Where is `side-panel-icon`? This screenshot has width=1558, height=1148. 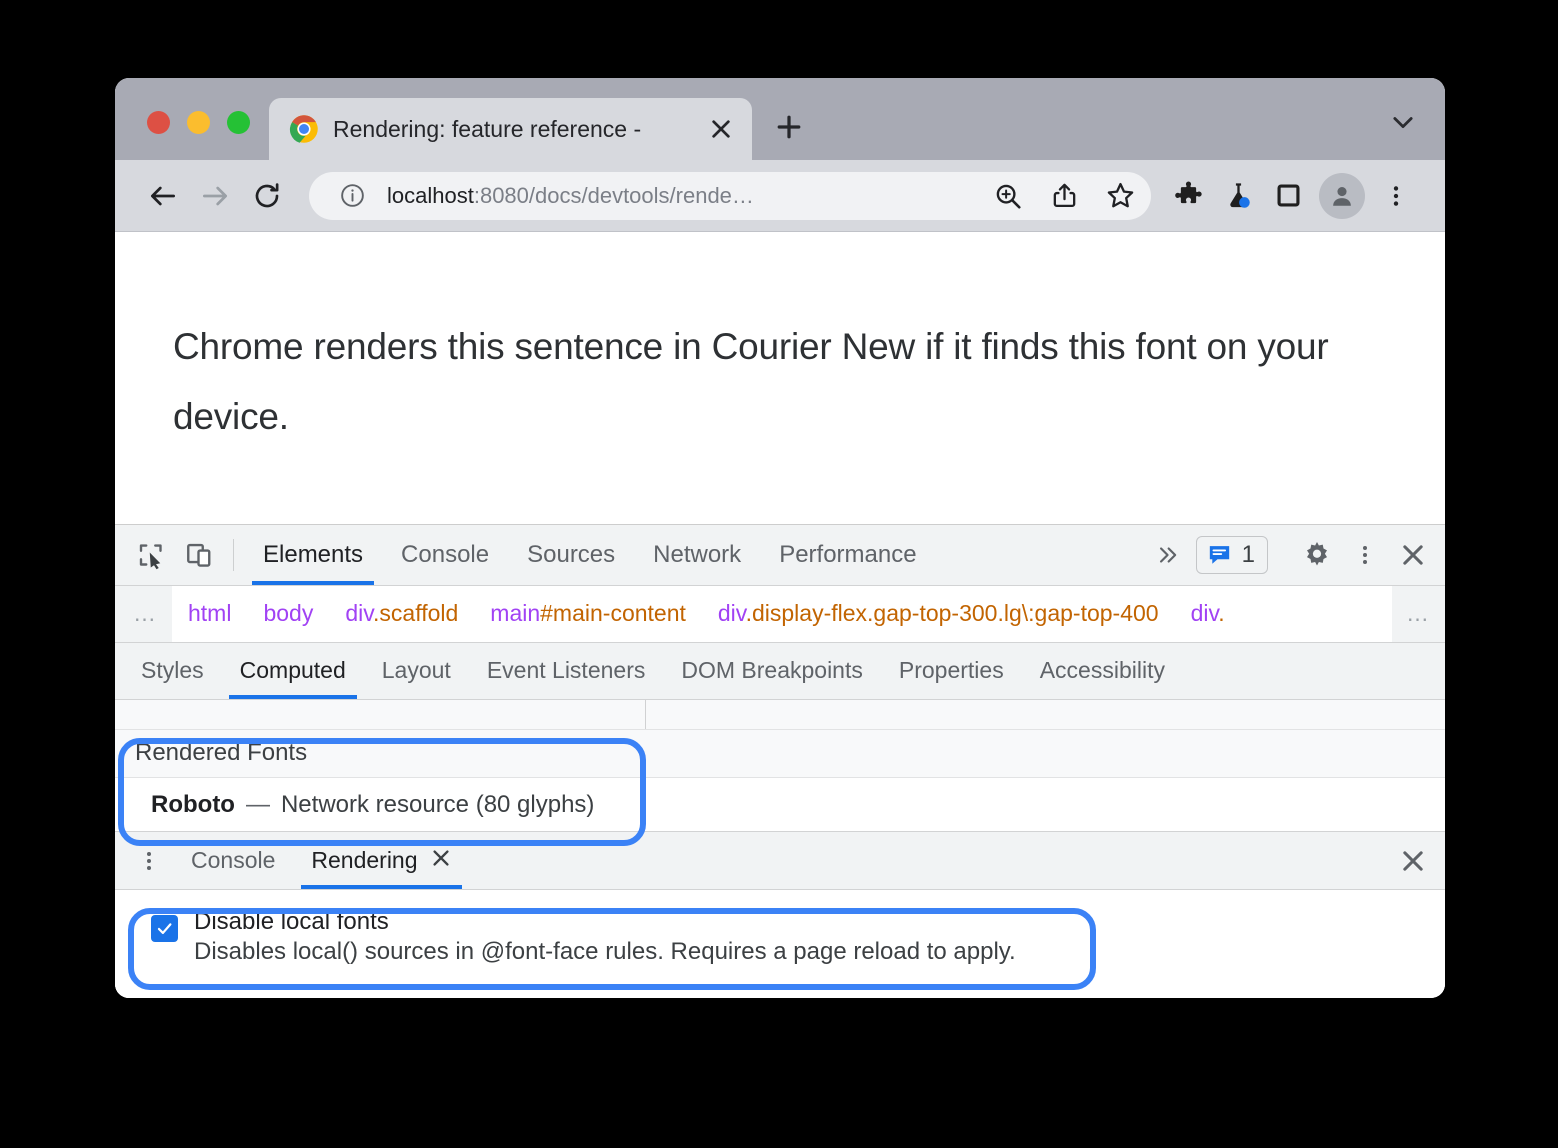
side-panel-icon is located at coordinates (1288, 195).